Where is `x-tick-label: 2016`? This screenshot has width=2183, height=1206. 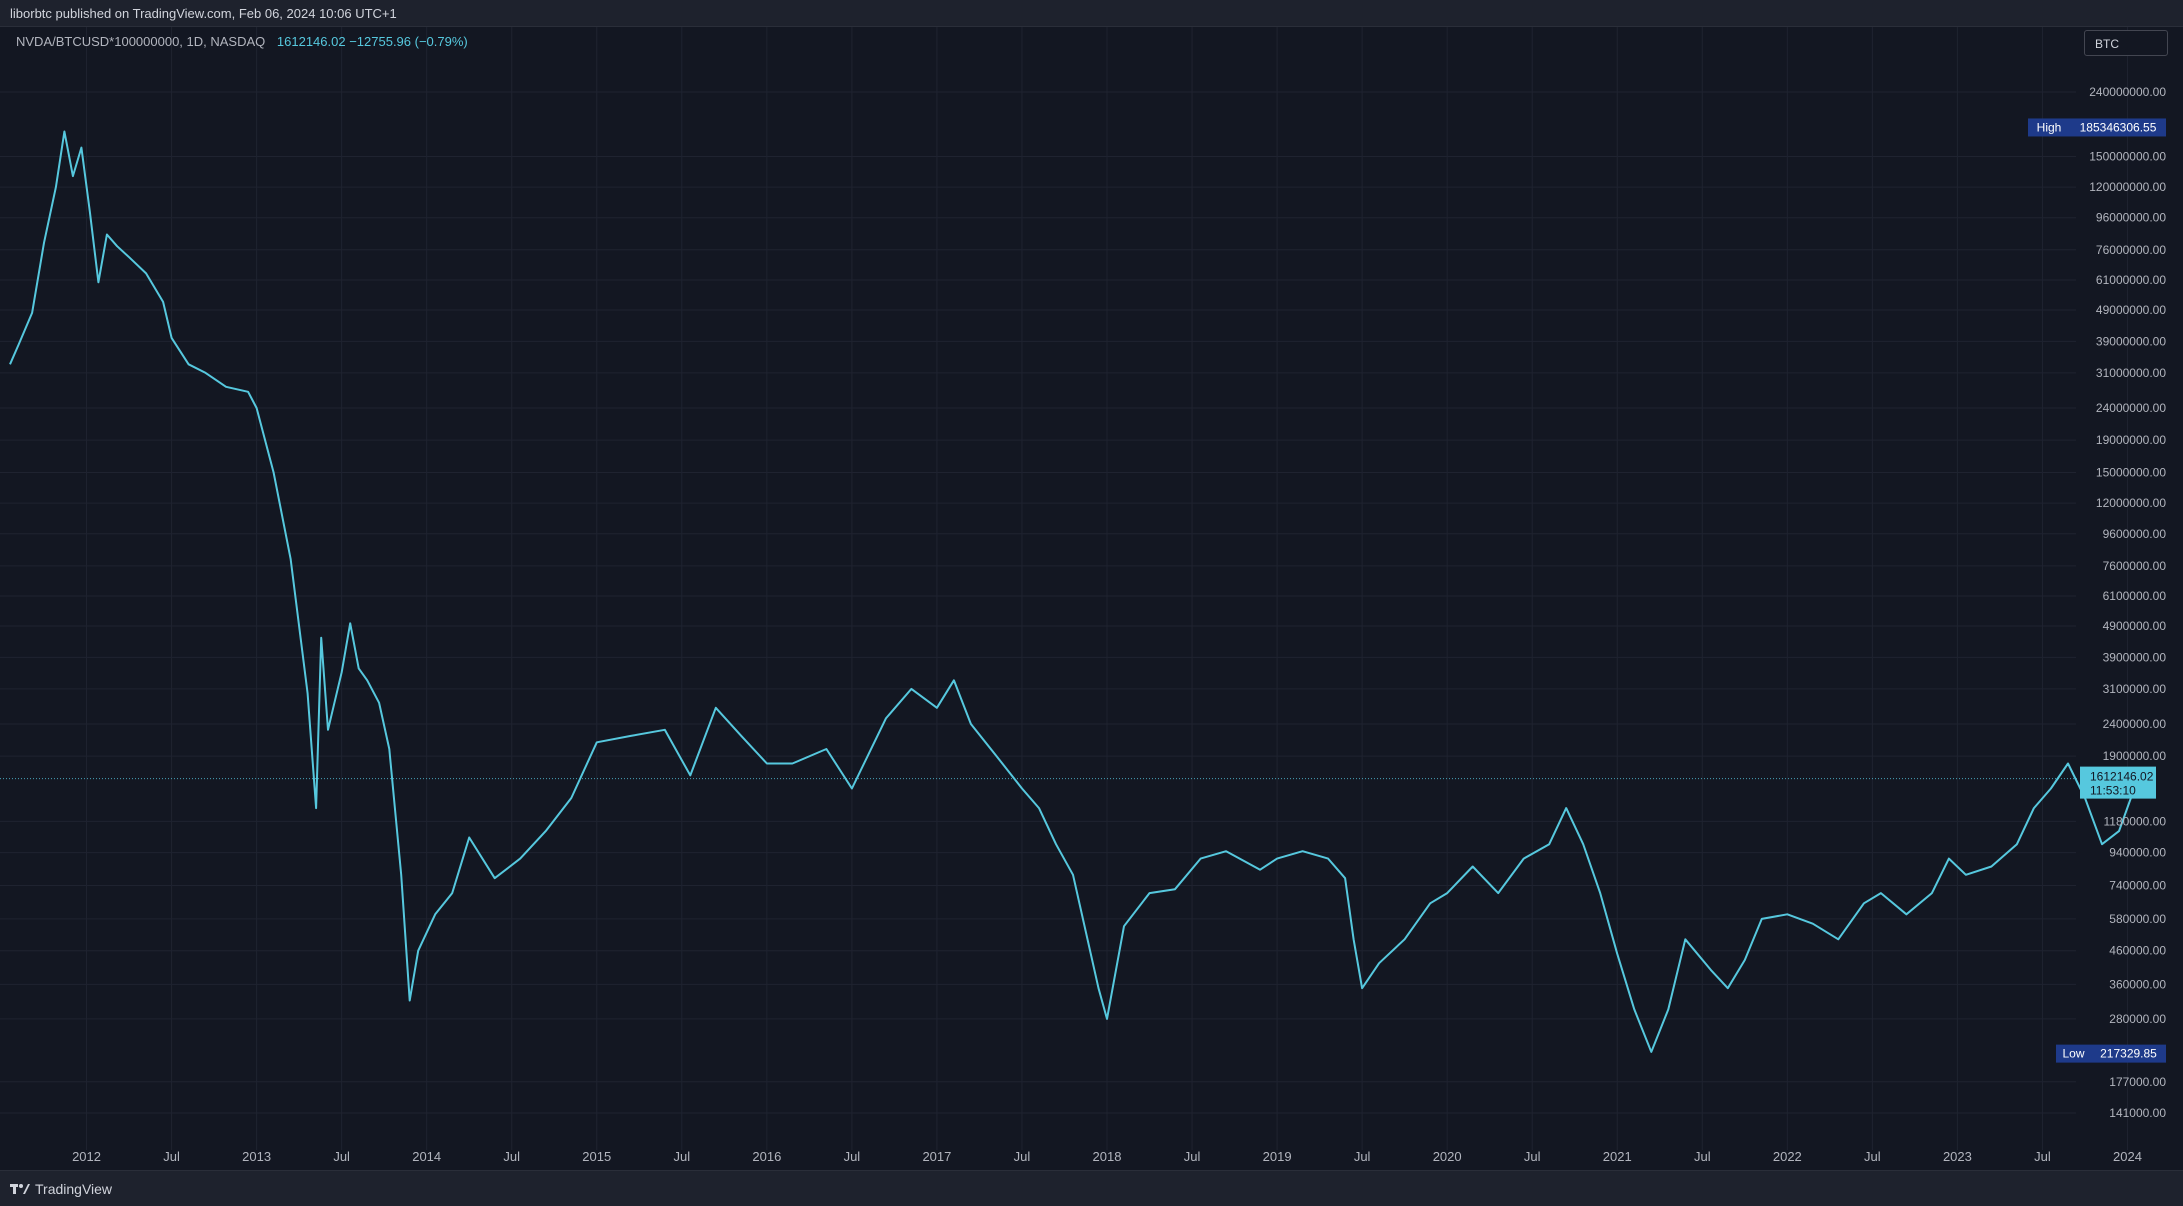 x-tick-label: 2016 is located at coordinates (766, 1156).